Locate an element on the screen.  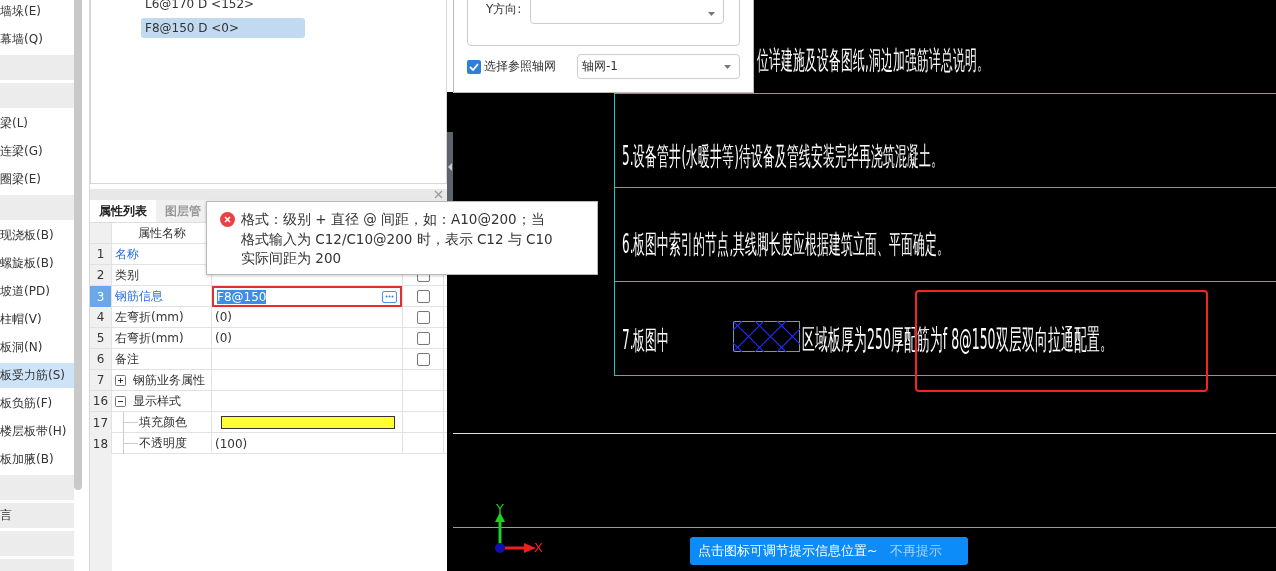
row-number: 18 is located at coordinates (101, 443).